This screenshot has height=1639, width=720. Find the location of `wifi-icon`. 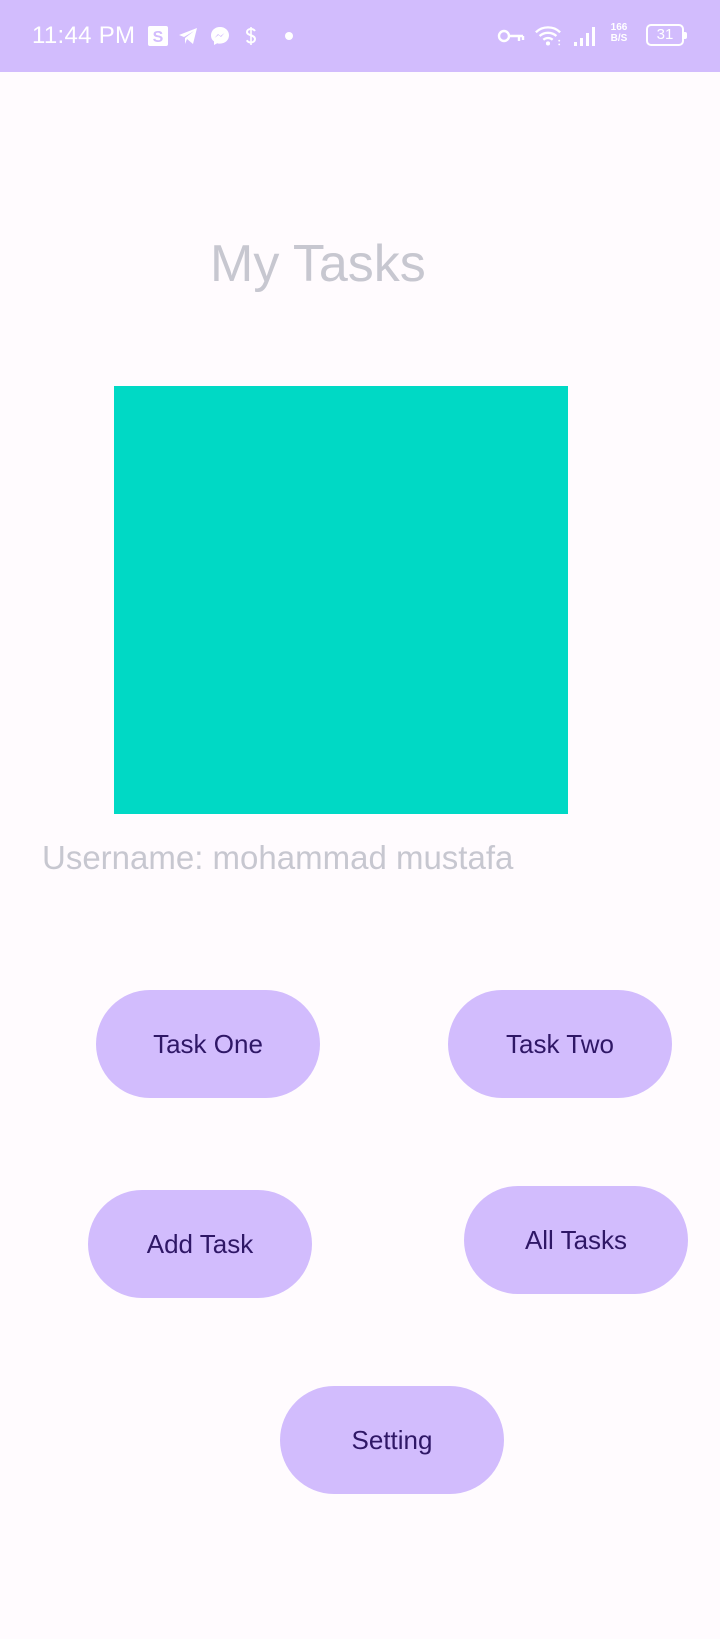

wifi-icon is located at coordinates (548, 36).